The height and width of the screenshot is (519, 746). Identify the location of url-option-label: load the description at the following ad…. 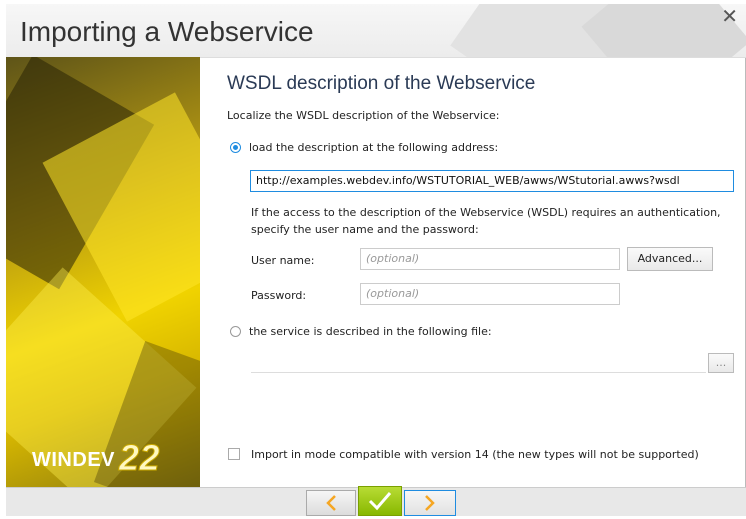
(373, 147).